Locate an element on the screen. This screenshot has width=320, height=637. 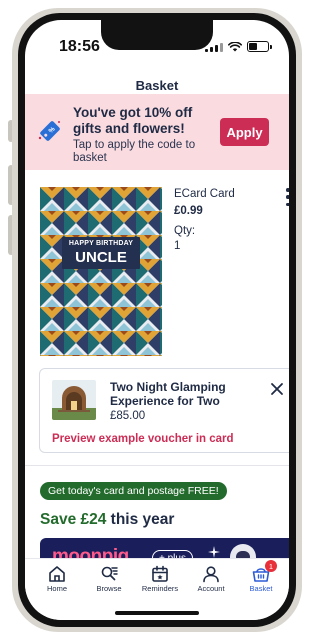
more-options-icon is located at coordinates (287, 197).